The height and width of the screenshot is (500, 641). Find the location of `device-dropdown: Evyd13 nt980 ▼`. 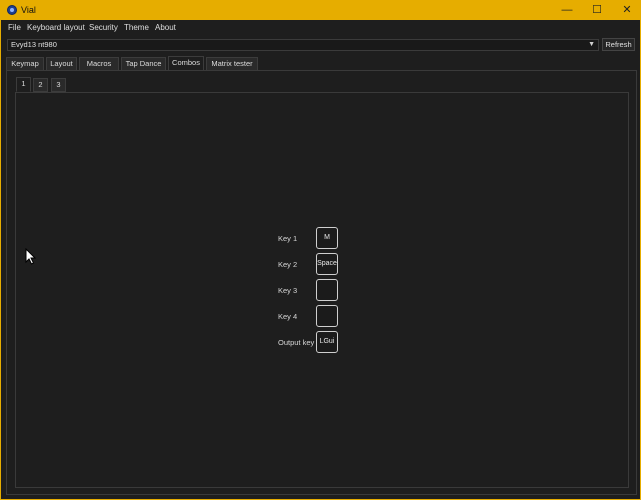

device-dropdown: Evyd13 nt980 ▼ is located at coordinates (303, 45).